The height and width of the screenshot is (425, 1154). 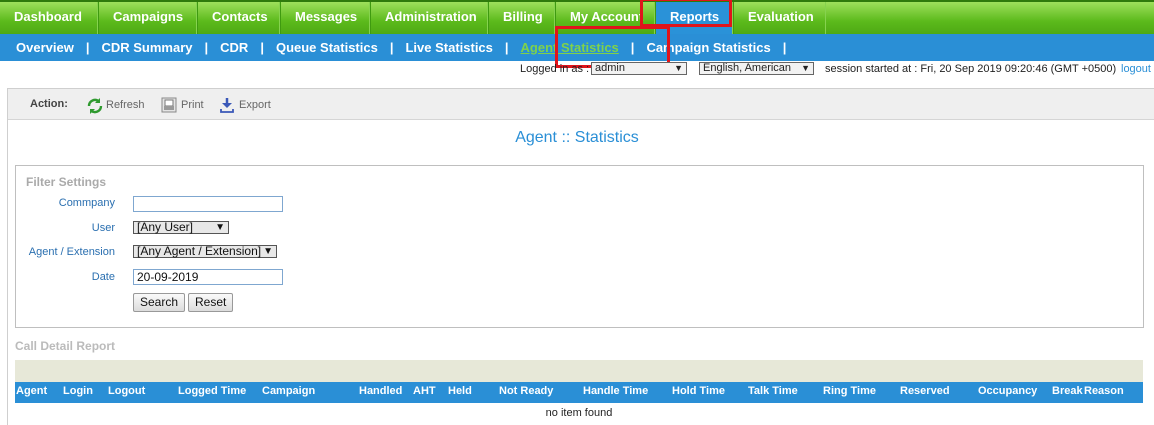 I want to click on tab-messages: Messages, so click(x=325, y=18).